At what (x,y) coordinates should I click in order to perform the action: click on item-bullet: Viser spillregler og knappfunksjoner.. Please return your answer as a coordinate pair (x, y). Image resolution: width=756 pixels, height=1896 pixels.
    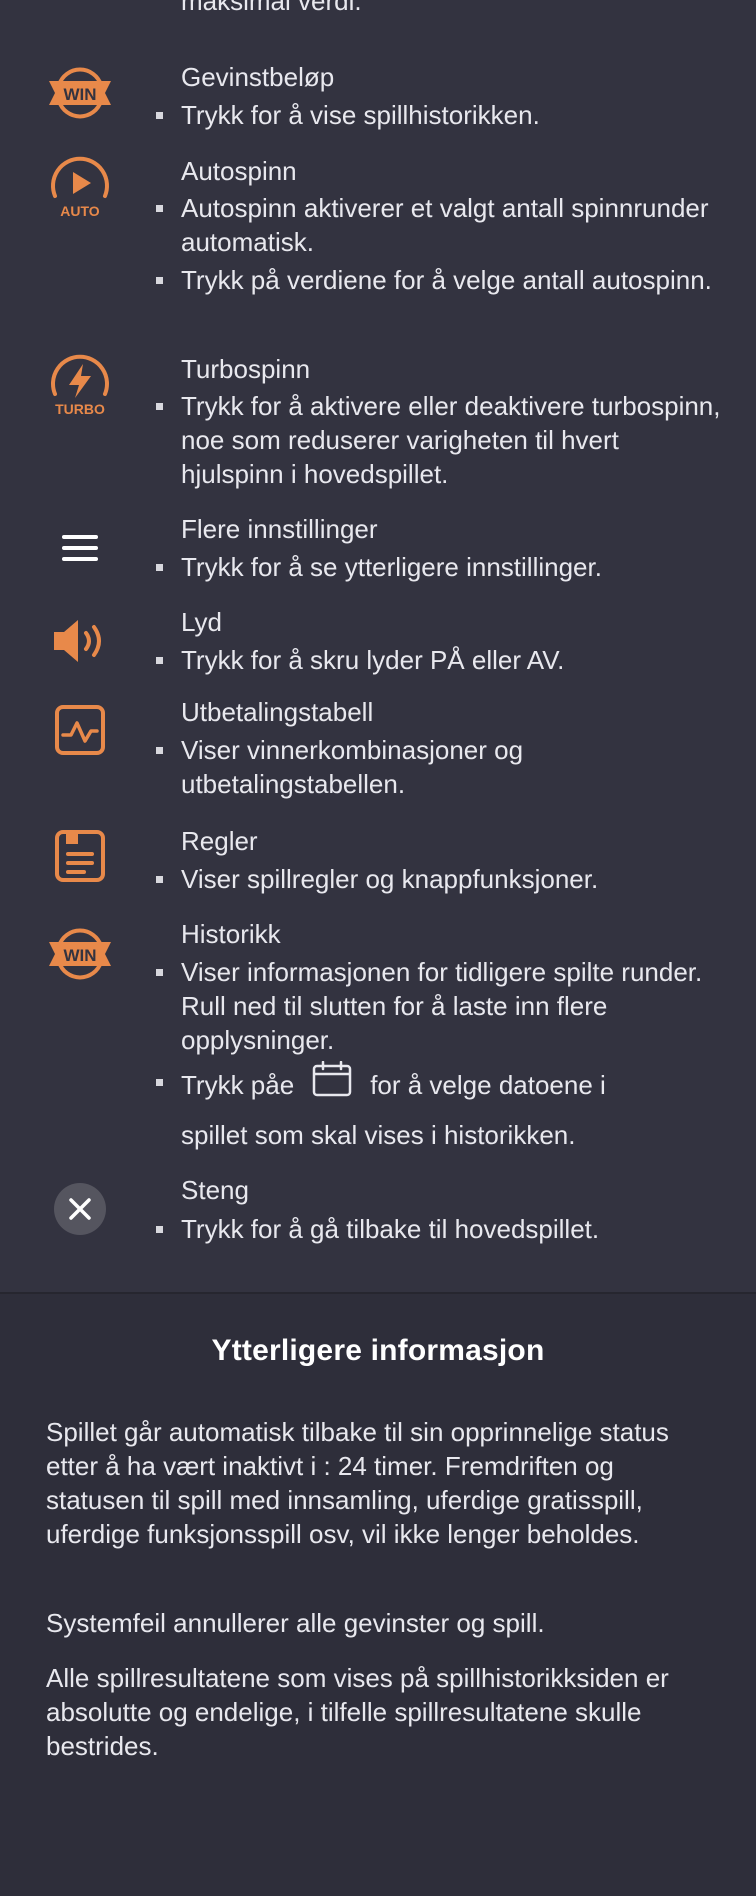
    Looking at the image, I should click on (438, 879).